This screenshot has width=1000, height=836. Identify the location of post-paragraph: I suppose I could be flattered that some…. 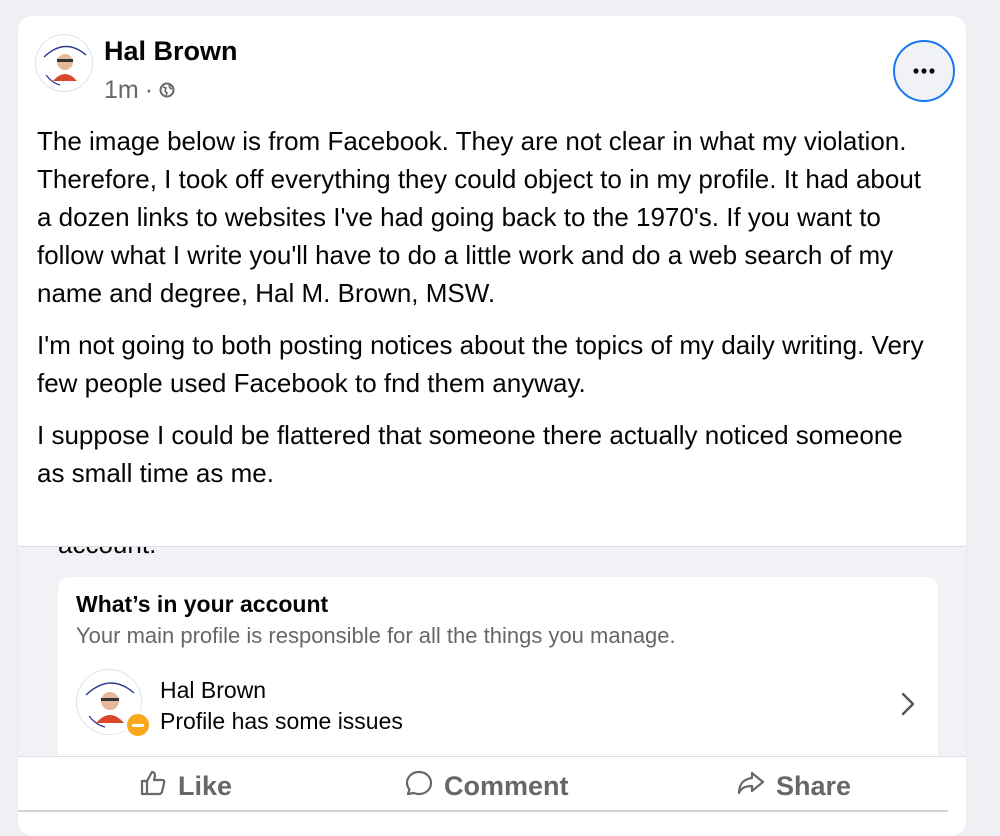
(470, 454).